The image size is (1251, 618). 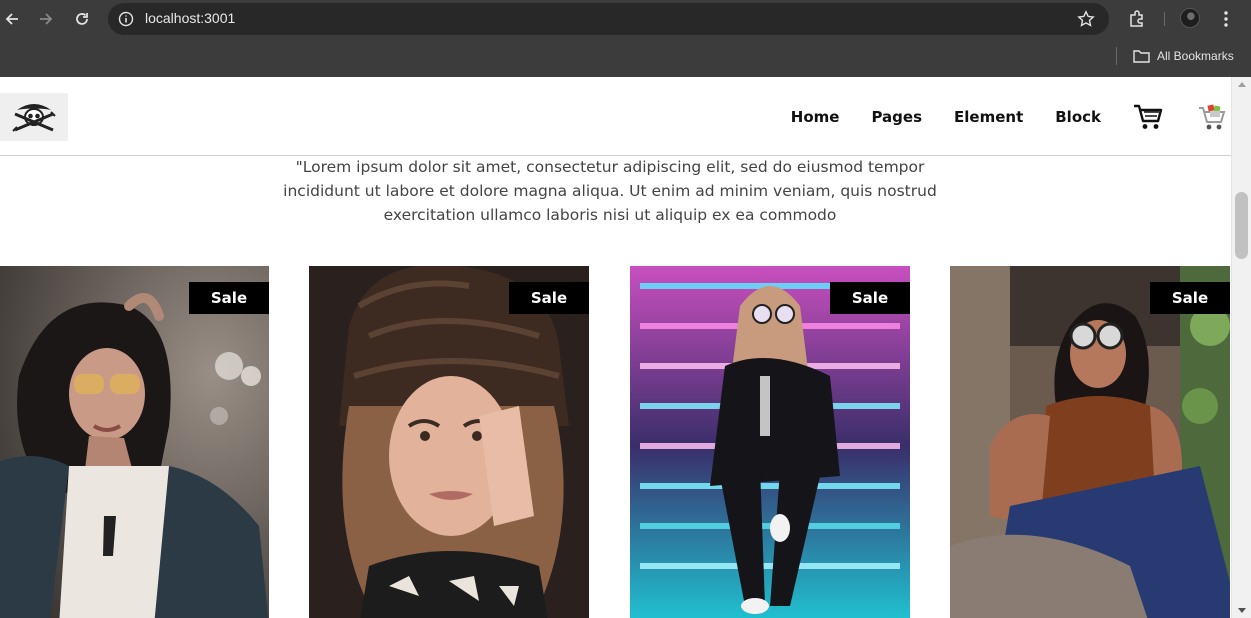 What do you see at coordinates (815, 117) in the screenshot?
I see `nav-home: Home` at bounding box center [815, 117].